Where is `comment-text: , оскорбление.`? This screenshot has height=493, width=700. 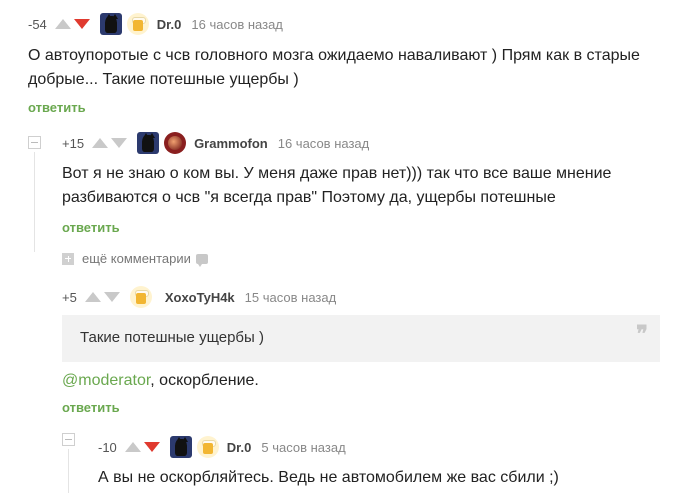 comment-text: , оскорбление. is located at coordinates (204, 380).